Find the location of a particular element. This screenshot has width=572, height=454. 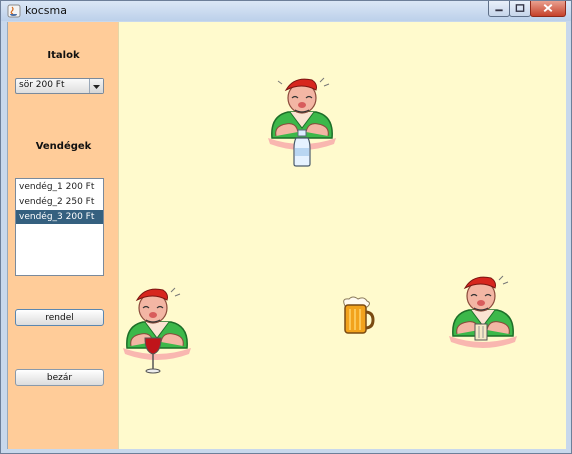

close-app-button: bezár is located at coordinates (59, 377).